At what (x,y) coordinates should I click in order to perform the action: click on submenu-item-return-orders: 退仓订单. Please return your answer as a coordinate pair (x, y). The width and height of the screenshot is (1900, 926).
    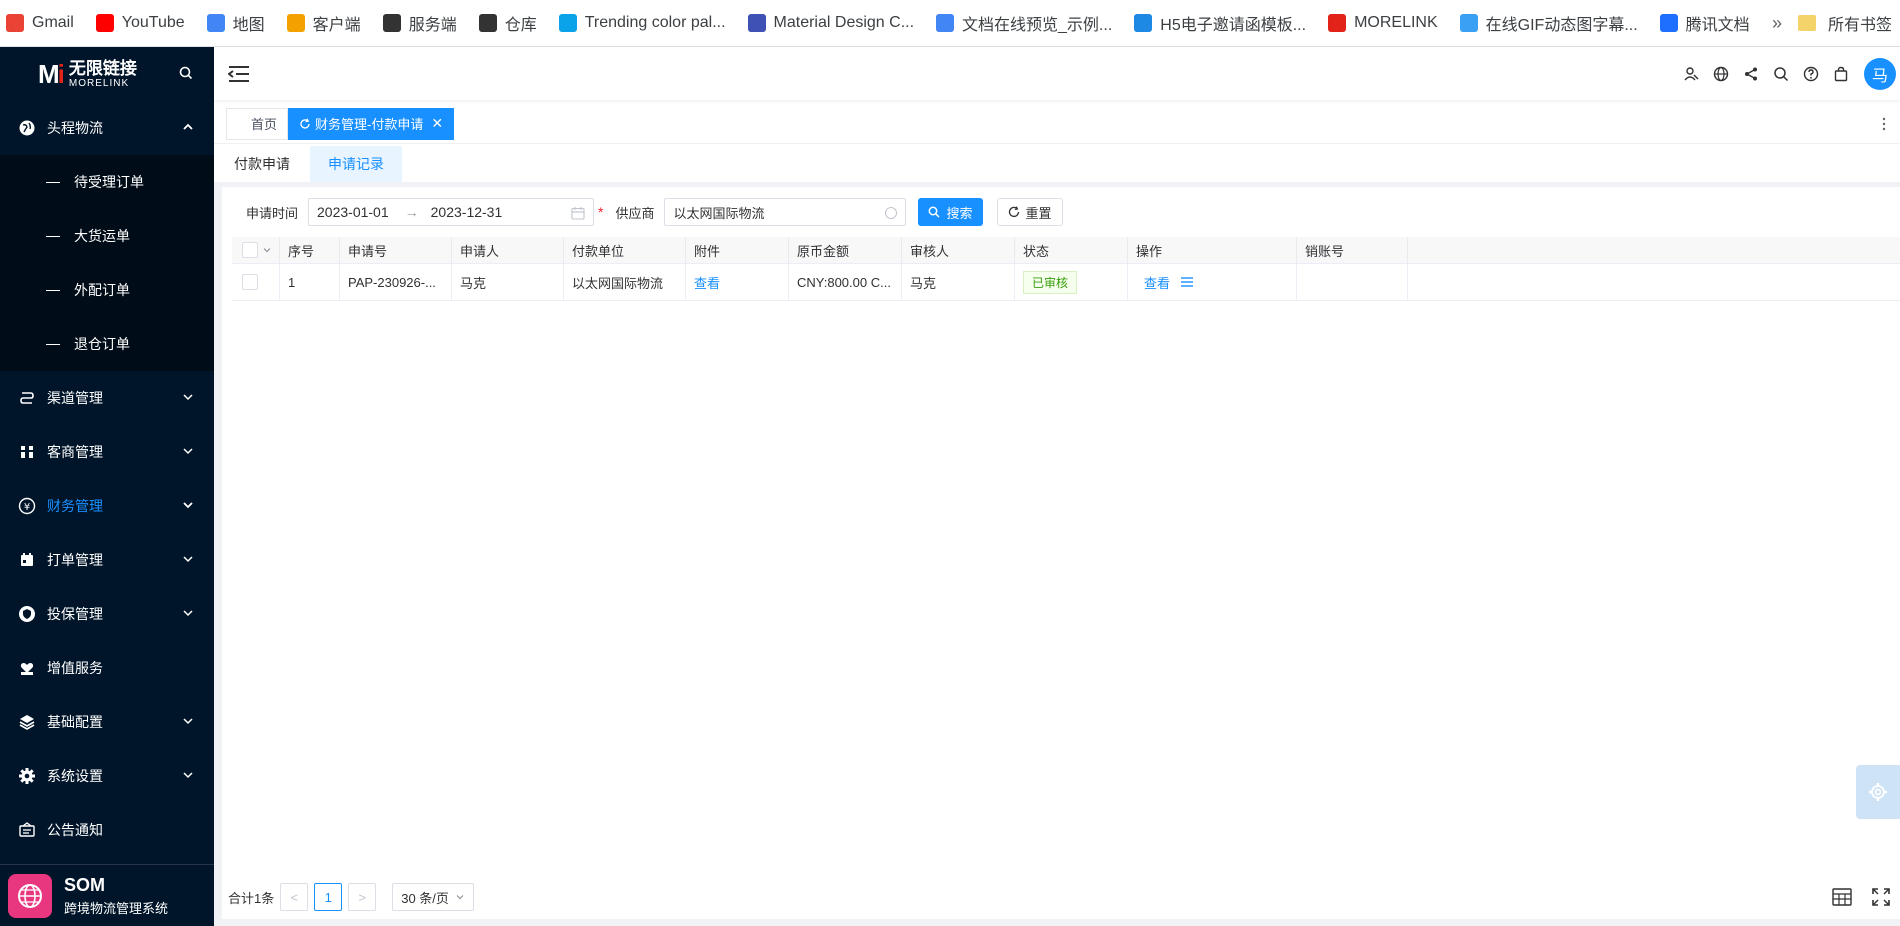
    Looking at the image, I should click on (107, 344).